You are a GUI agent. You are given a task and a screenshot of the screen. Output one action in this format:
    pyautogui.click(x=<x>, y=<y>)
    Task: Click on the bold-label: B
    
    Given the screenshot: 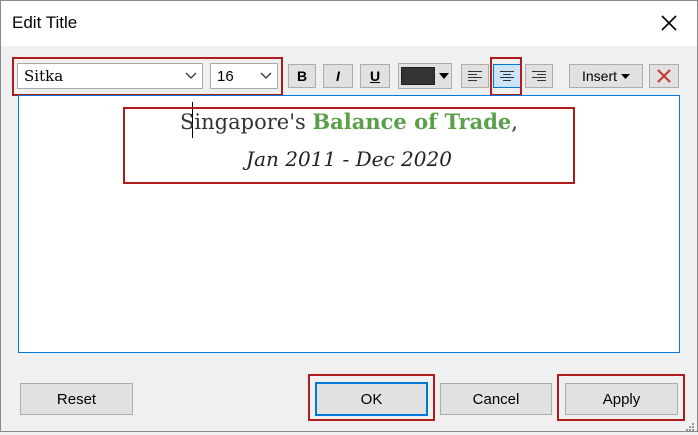 What is the action you would take?
    pyautogui.click(x=302, y=76)
    